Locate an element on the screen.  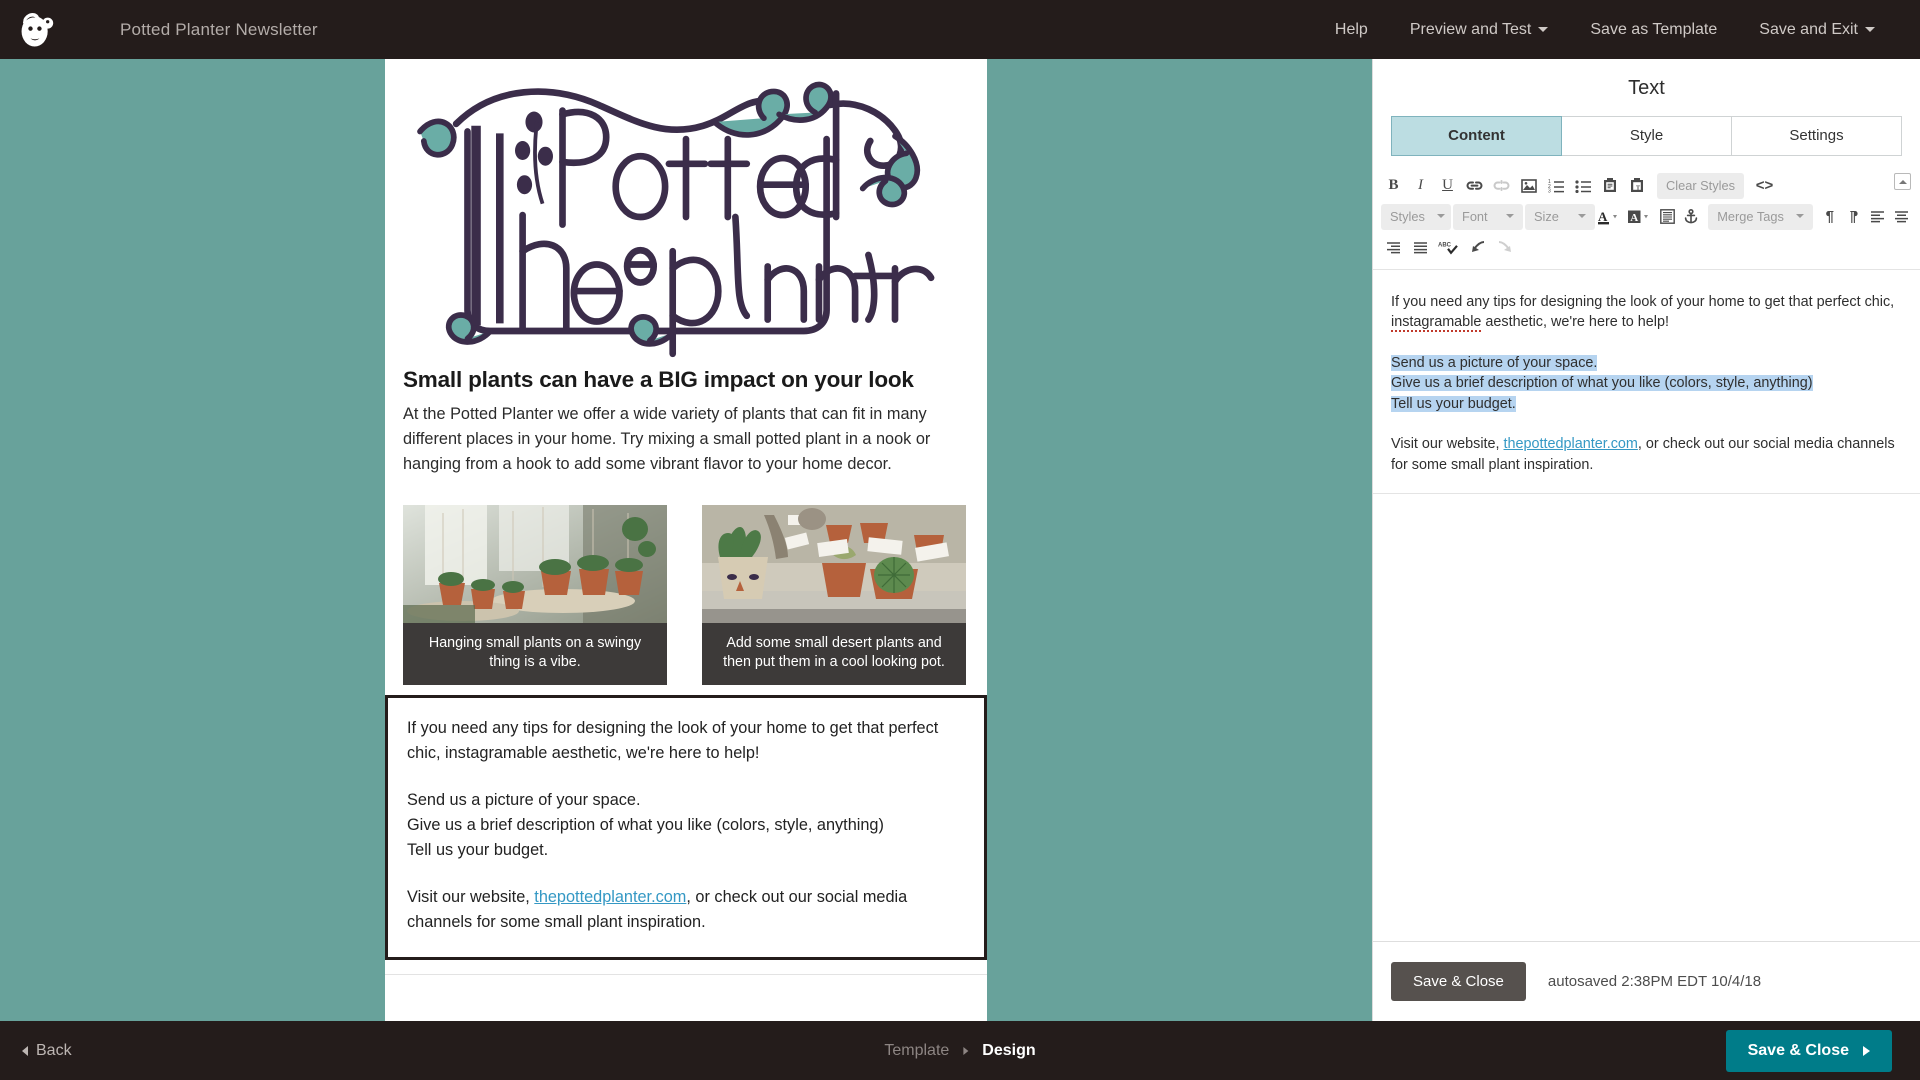
chevron-right-icon is located at coordinates (966, 1050).